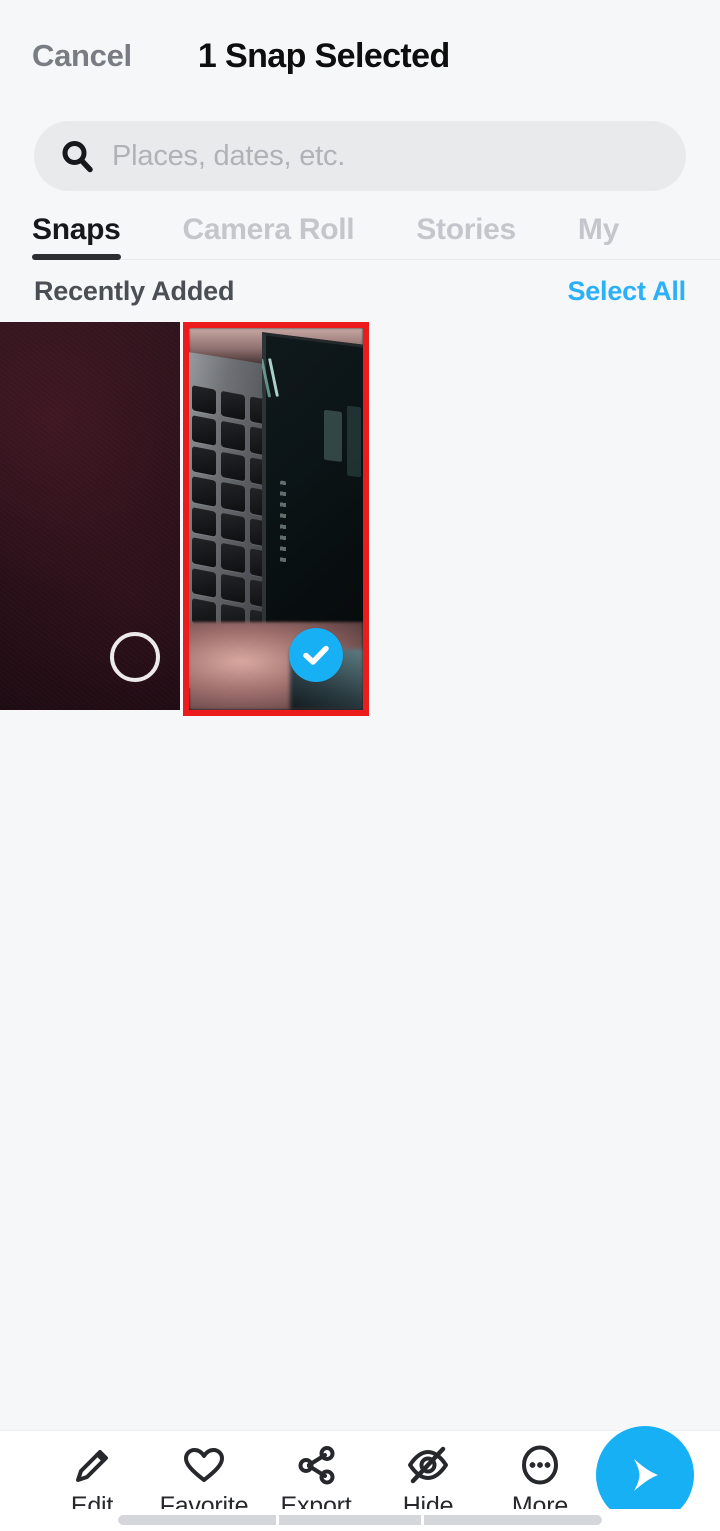  I want to click on screen-bezel, so click(312, 498).